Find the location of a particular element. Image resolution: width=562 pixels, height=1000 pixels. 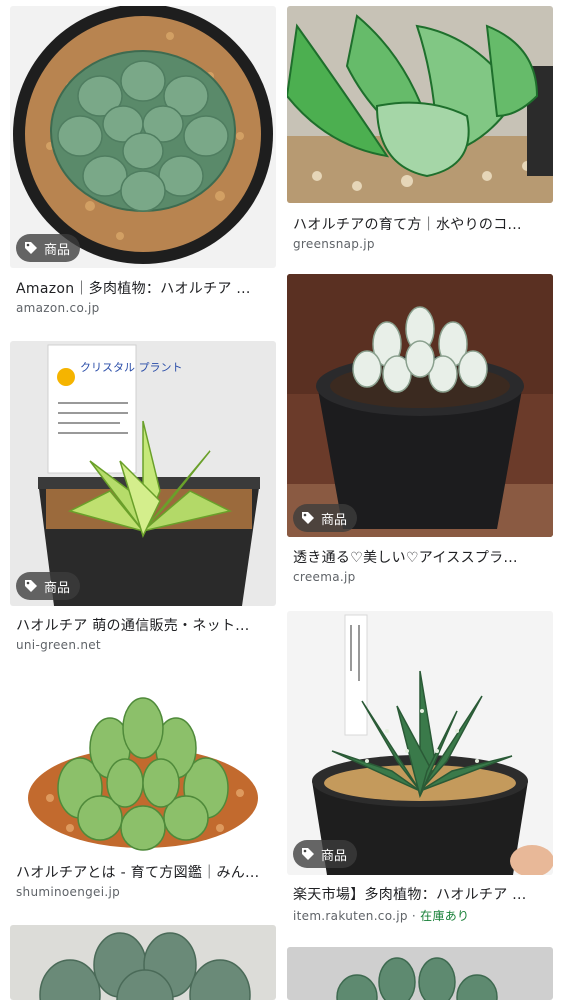

result-domain-text: item.rakuten.co.jp is located at coordinates (350, 916).